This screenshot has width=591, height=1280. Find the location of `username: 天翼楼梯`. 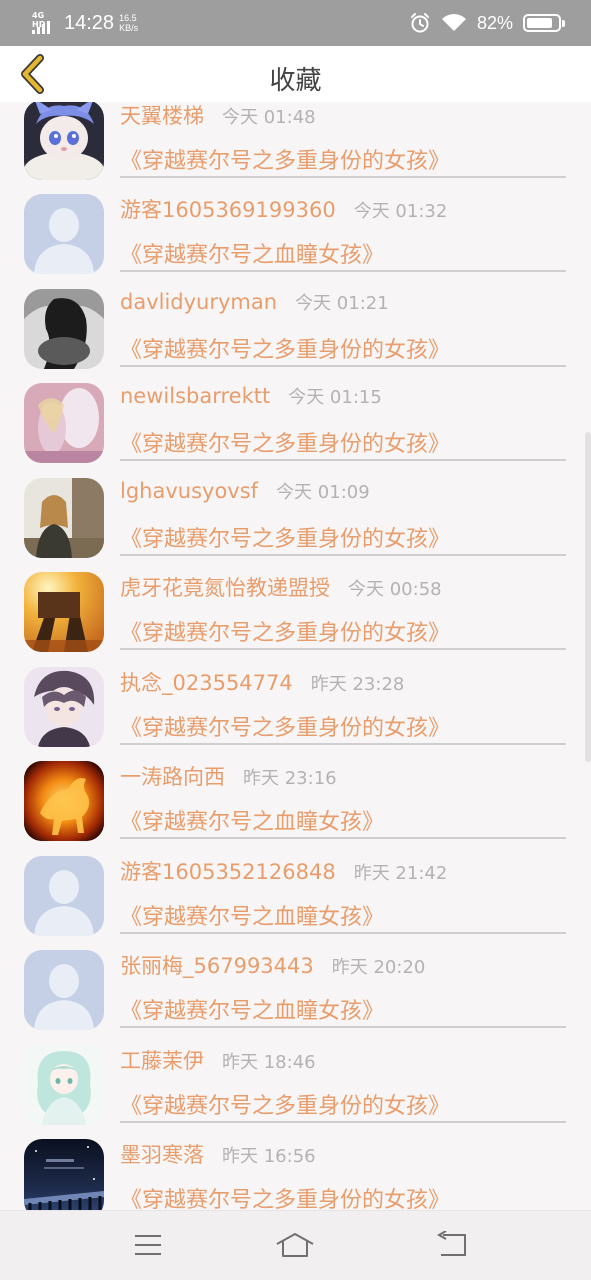

username: 天翼楼梯 is located at coordinates (162, 116).